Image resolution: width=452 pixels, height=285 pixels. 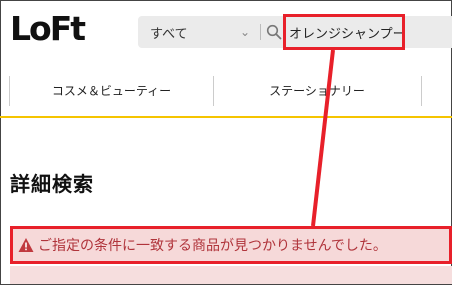 What do you see at coordinates (48, 29) in the screenshot?
I see `loft-logo: LoFt` at bounding box center [48, 29].